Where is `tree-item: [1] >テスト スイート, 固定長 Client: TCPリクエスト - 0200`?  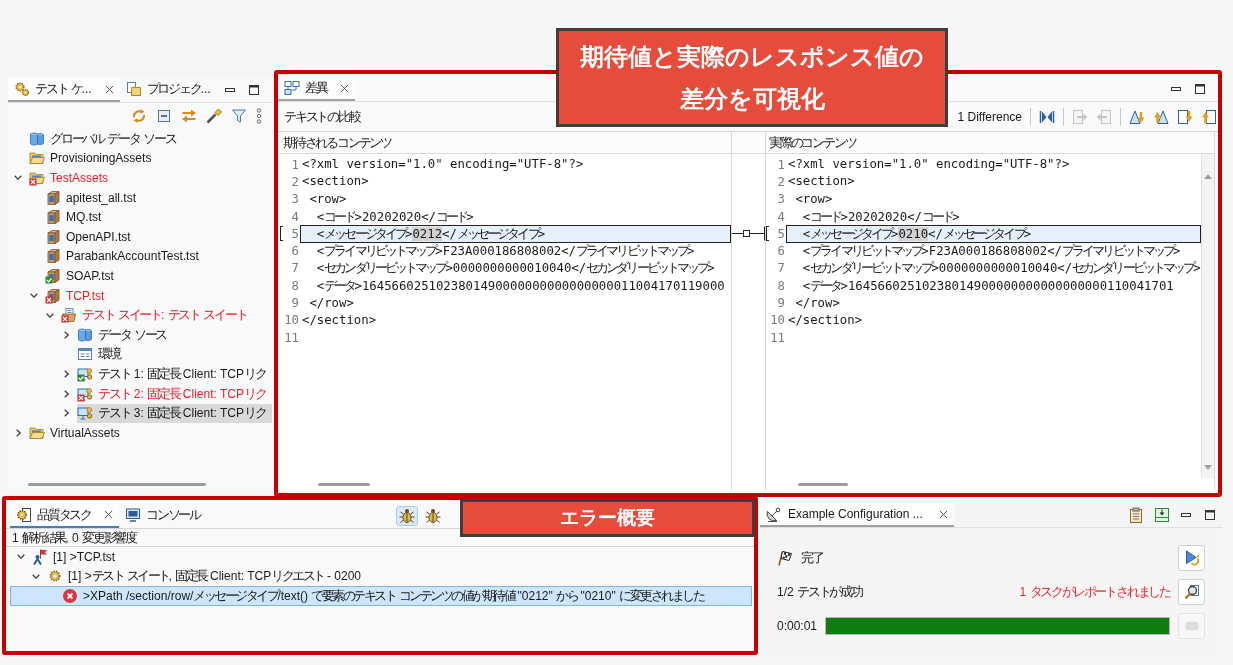 tree-item: [1] >テスト スイート, 固定長 Client: TCPリクエスト - 0200 is located at coordinates (381, 576).